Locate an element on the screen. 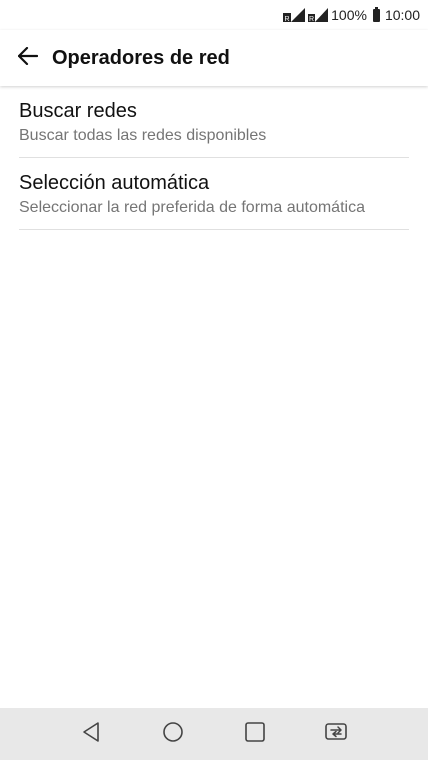 Image resolution: width=428 pixels, height=760 pixels. nav-dual-window-button is located at coordinates (337, 734).